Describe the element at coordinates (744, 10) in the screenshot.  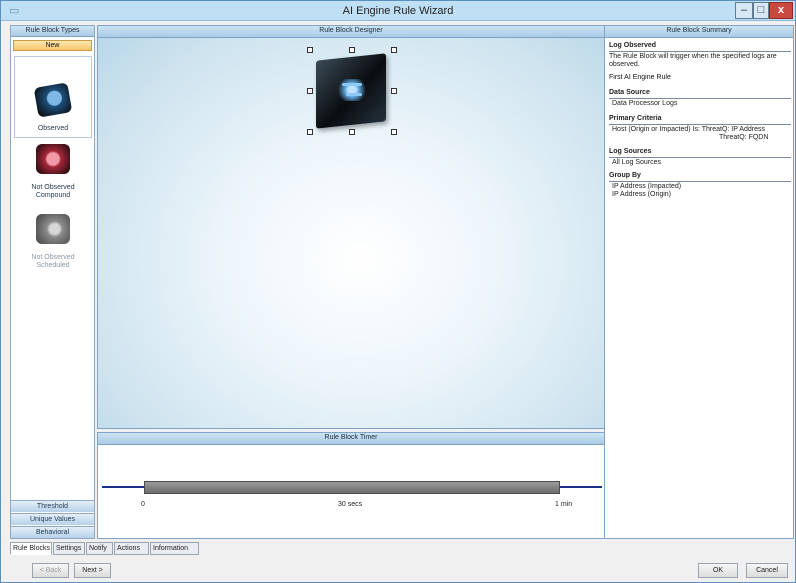
I see `minimize-button: –` at that location.